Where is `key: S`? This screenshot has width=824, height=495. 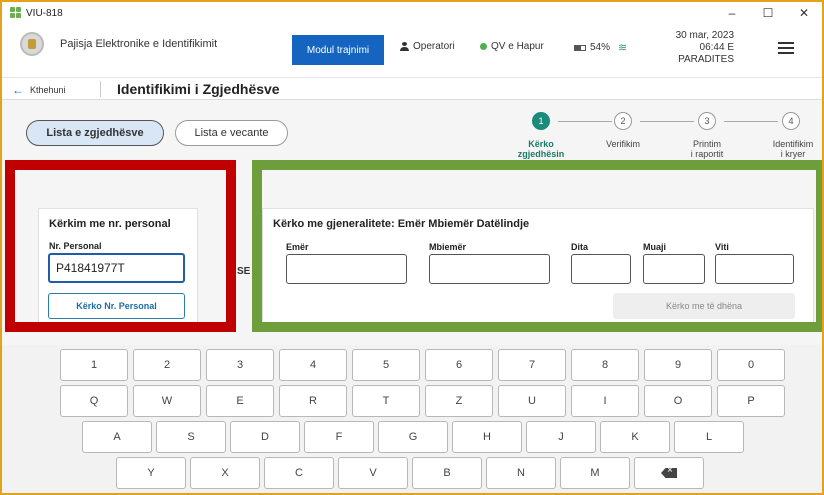
key: S is located at coordinates (191, 437).